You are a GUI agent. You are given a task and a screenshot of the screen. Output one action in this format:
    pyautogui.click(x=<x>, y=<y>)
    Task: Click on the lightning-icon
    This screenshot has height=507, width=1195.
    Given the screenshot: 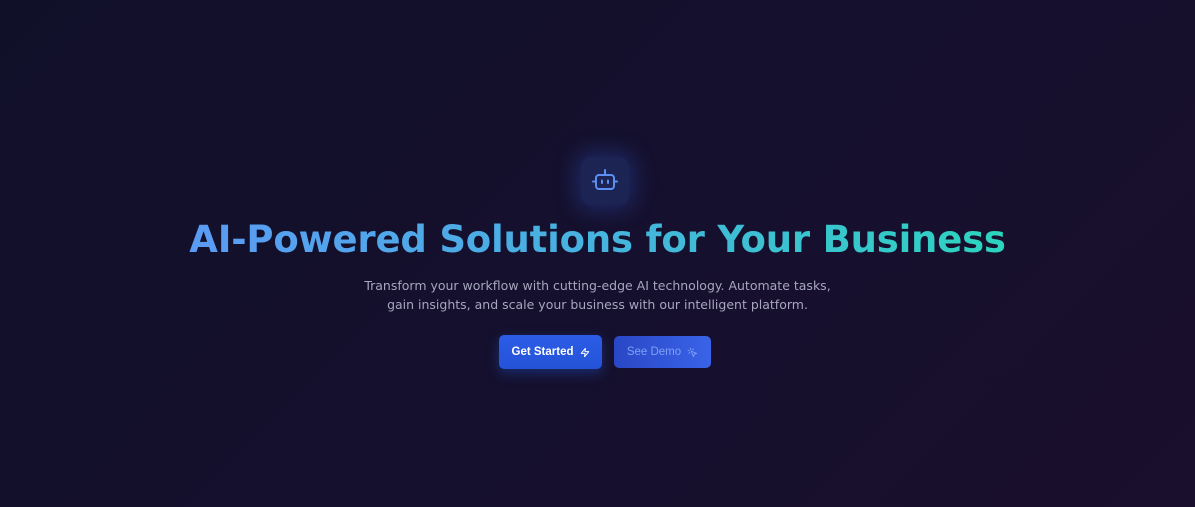 What is the action you would take?
    pyautogui.click(x=585, y=352)
    